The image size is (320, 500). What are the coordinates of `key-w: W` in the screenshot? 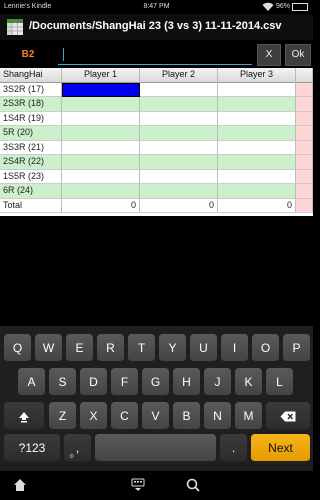 It's located at (48, 348).